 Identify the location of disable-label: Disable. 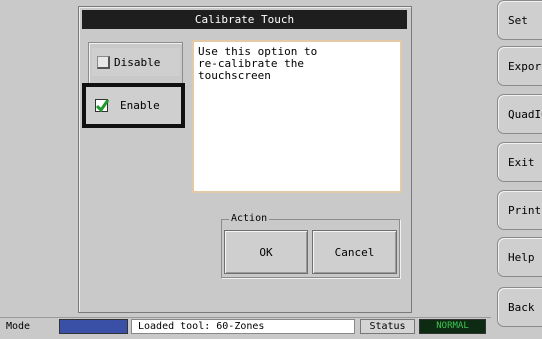
(137, 62).